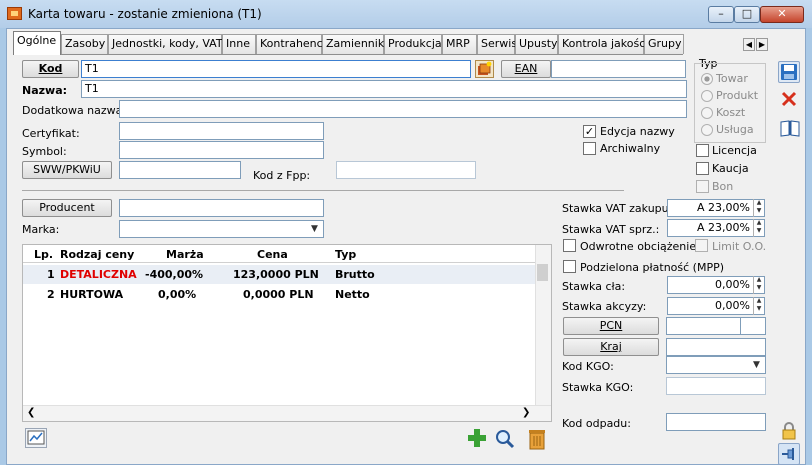 The width and height of the screenshot is (812, 465). Describe the element at coordinates (617, 208) in the screenshot. I see `stawka-vat-zakupu-label: Stawka VAT zakupu:` at that location.